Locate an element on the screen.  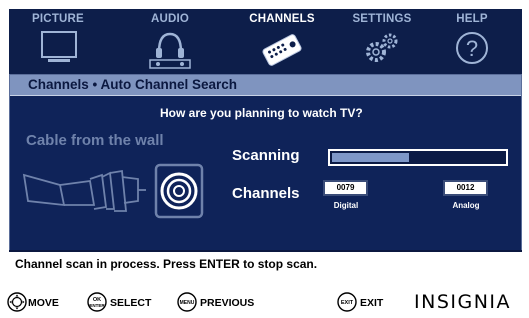
tab-audio-label: AUDIO is located at coordinates (170, 19).